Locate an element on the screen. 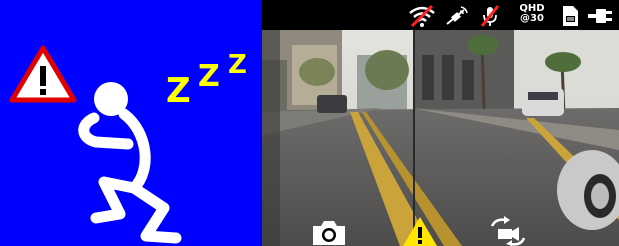 The height and width of the screenshot is (246, 619). camera-snapshot-icon is located at coordinates (329, 232).